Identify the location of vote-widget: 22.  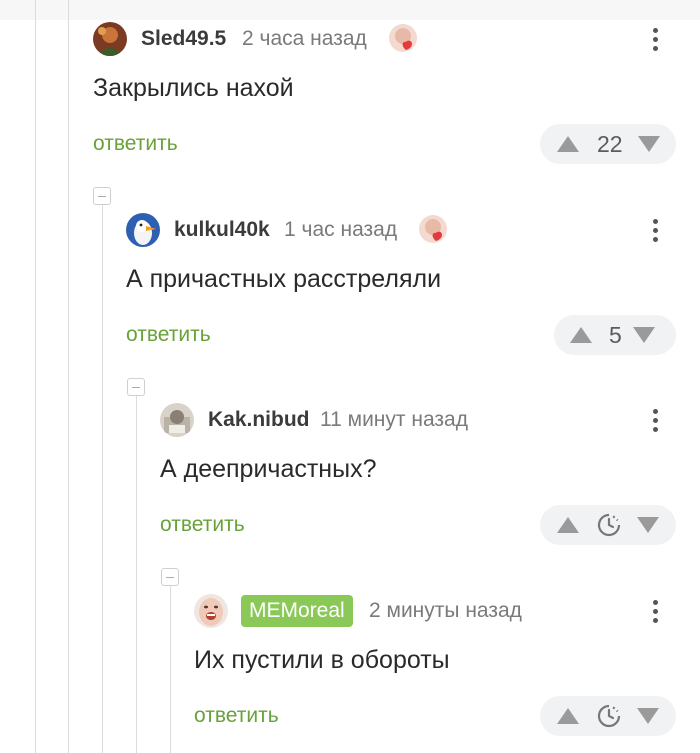
(608, 144).